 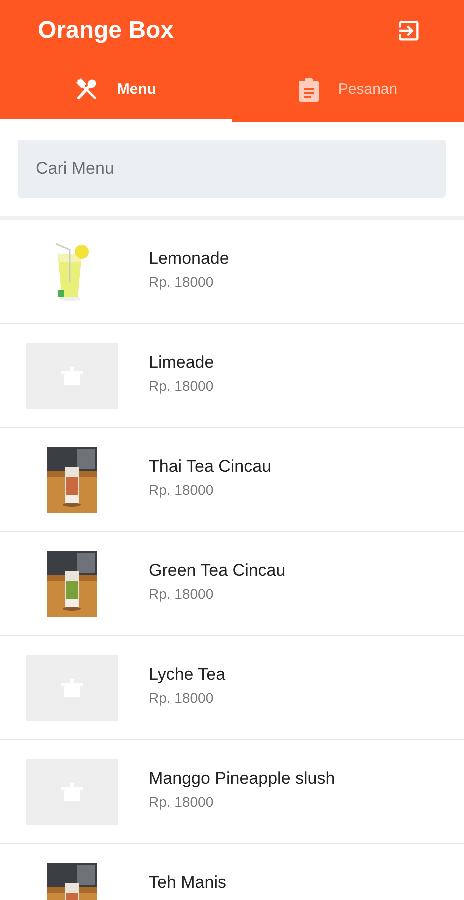 What do you see at coordinates (348, 92) in the screenshot?
I see `tab: Pesanan` at bounding box center [348, 92].